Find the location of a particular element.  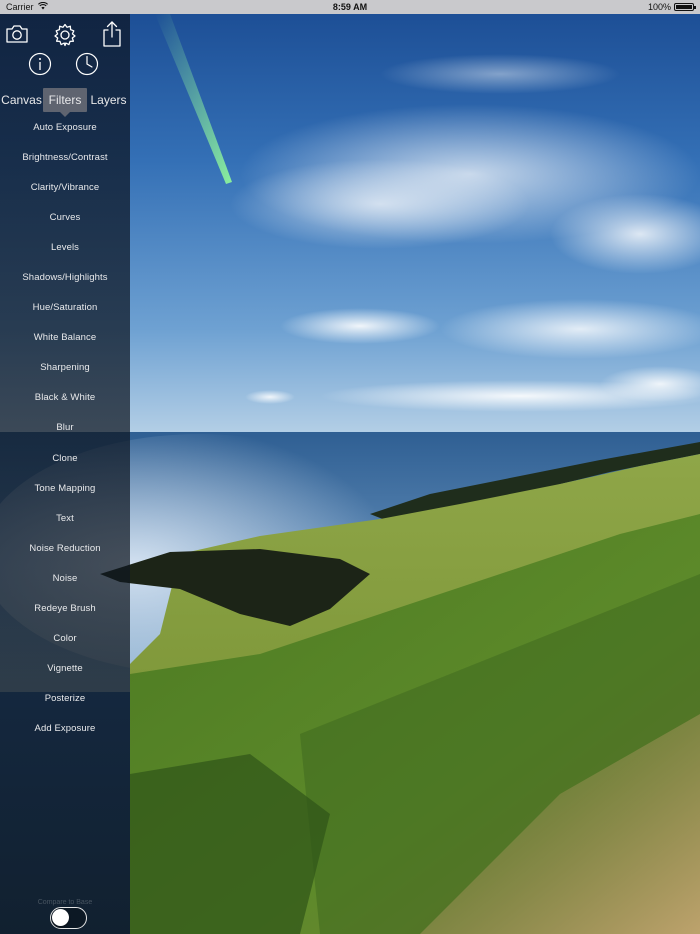

compare-toggle is located at coordinates (68, 918).